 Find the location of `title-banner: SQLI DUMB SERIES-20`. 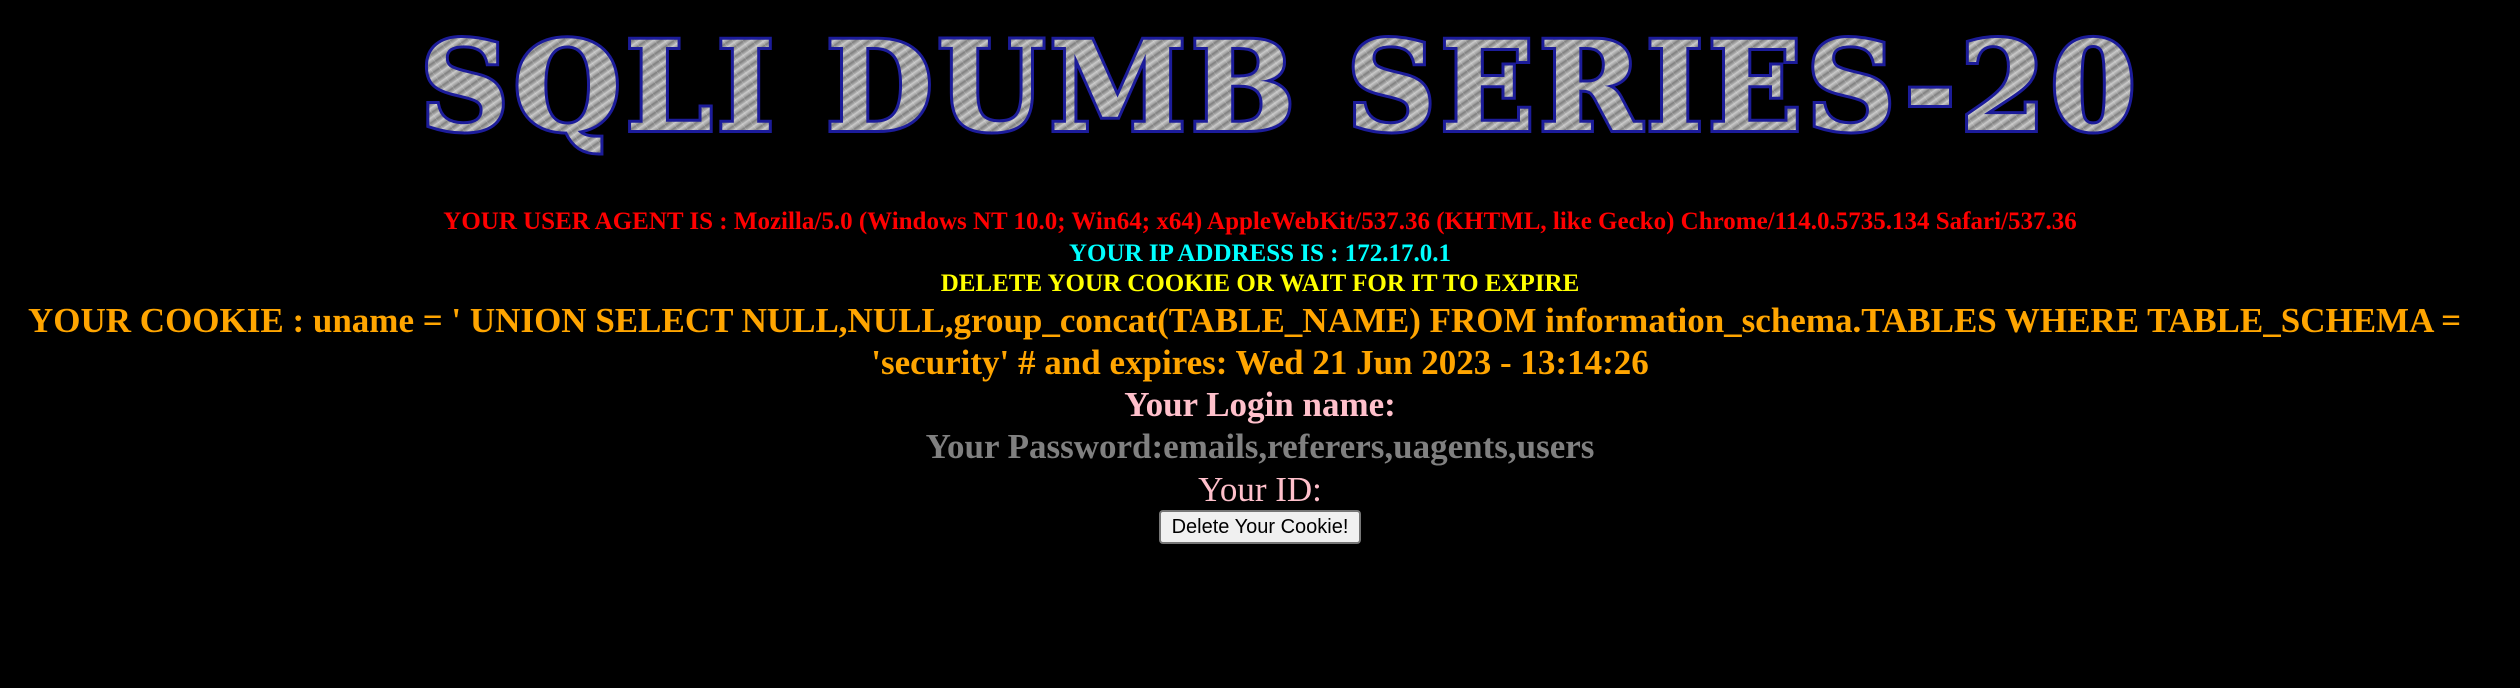

title-banner: SQLI DUMB SERIES-20 is located at coordinates (1279, 87).